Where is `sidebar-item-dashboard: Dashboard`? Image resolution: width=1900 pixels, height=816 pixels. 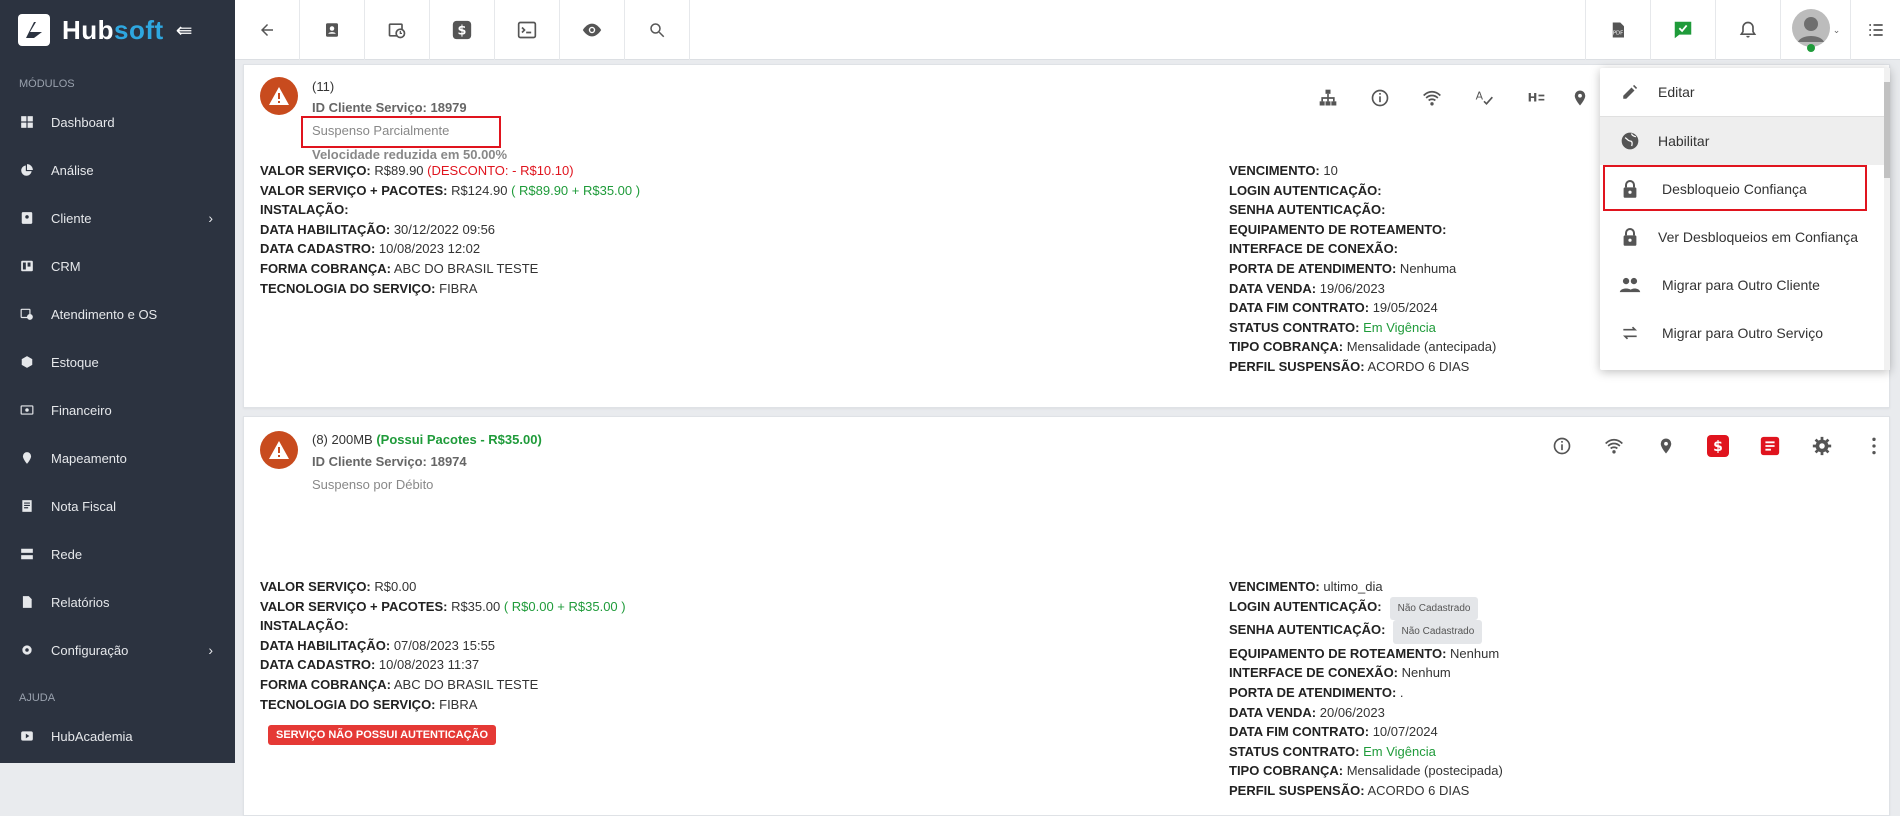
sidebar-item-dashboard: Dashboard is located at coordinates (117, 122).